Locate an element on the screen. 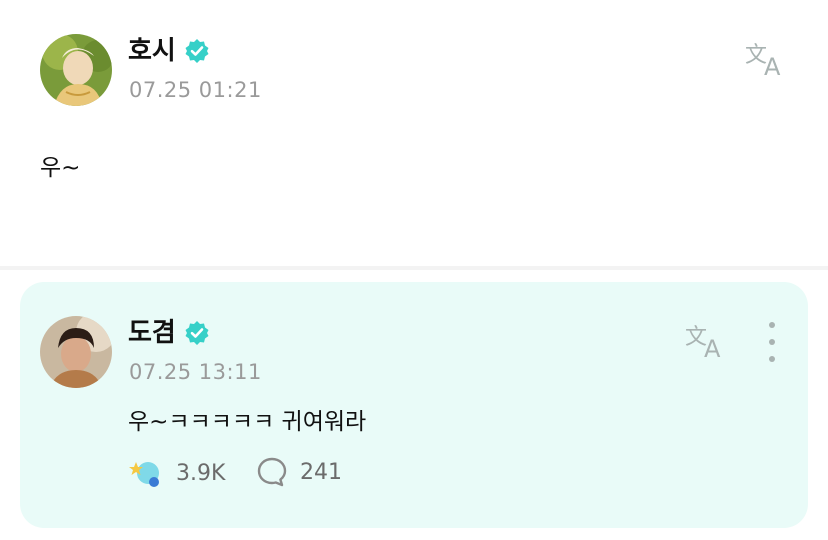  comment-bubble-icon is located at coordinates (272, 472).